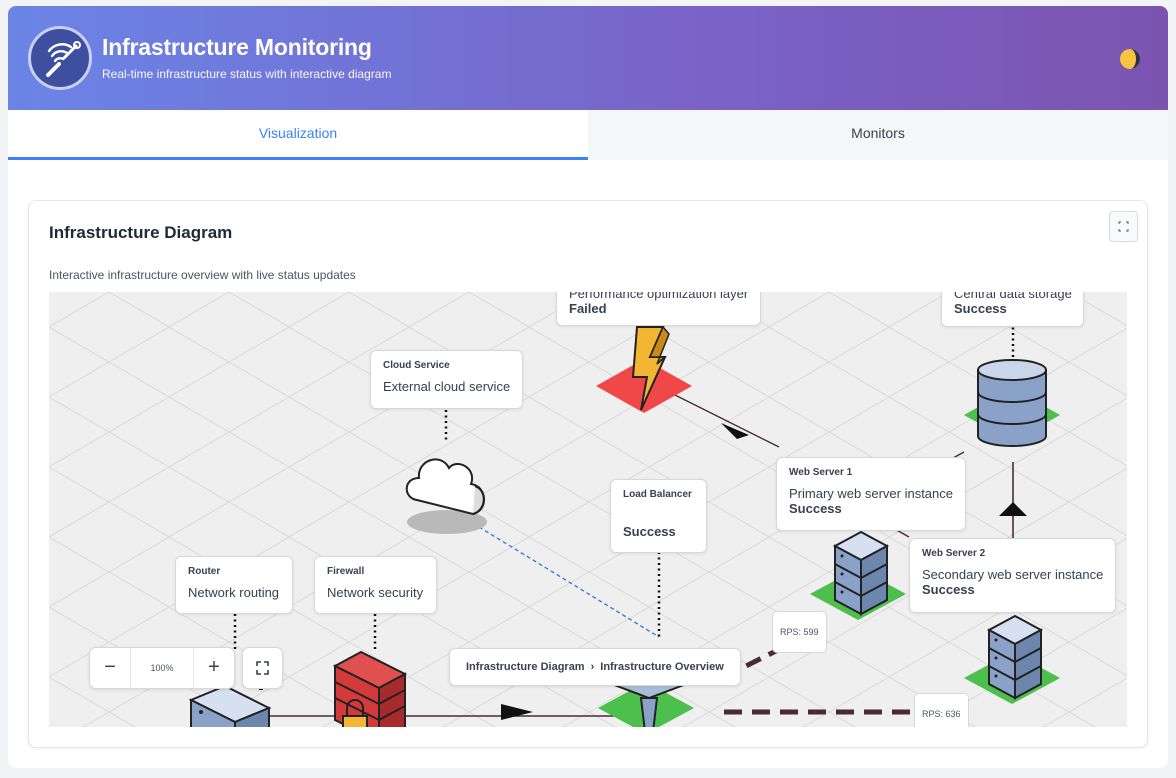  I want to click on tab-bar: Visualization Monitors, so click(588, 135).